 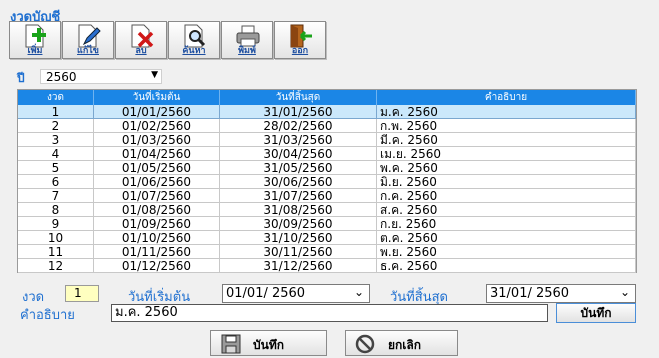 What do you see at coordinates (506, 154) in the screenshot?
I see `cell-description: เม.ย. 2560` at bounding box center [506, 154].